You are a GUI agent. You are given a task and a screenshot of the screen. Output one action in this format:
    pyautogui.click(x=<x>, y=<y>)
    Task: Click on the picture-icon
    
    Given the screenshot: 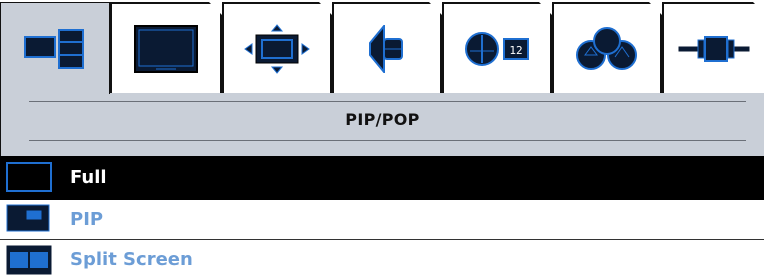 What is the action you would take?
    pyautogui.click(x=166, y=49)
    